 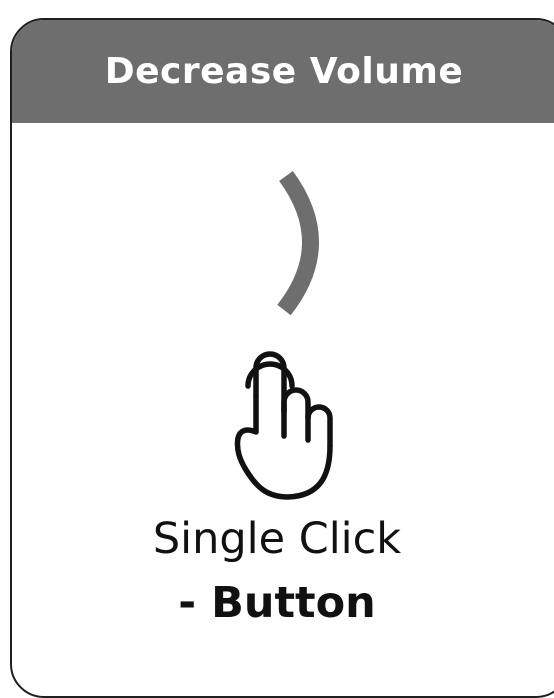 I want to click on button-label: - Button, so click(x=277, y=603).